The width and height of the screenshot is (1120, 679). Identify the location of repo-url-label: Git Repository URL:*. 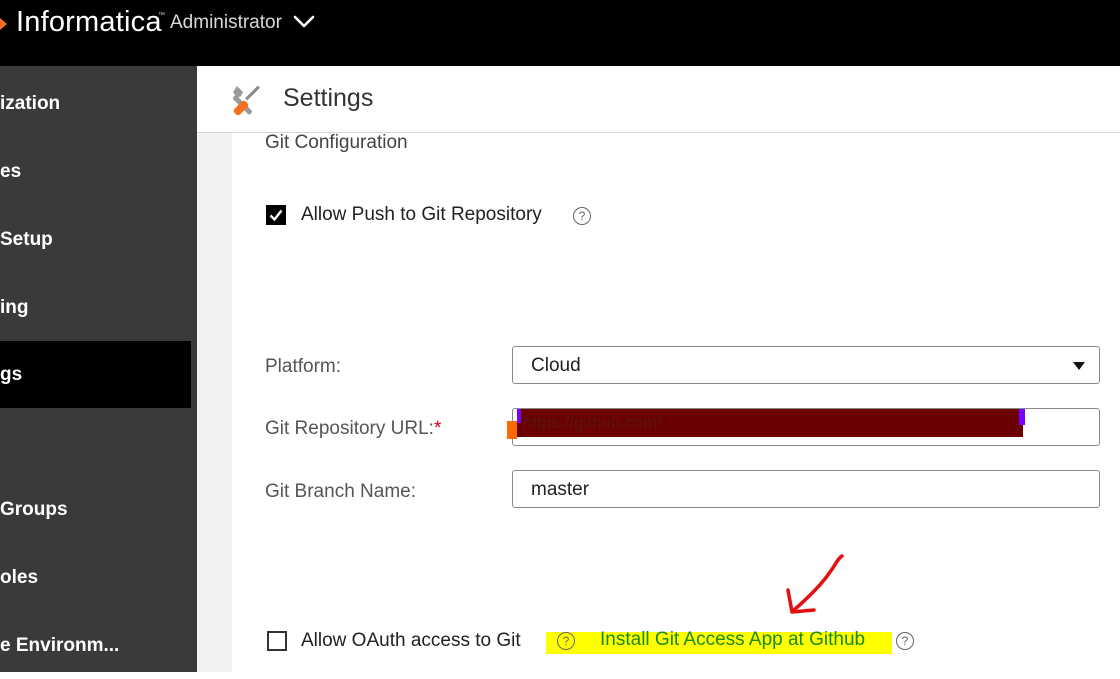
(353, 429).